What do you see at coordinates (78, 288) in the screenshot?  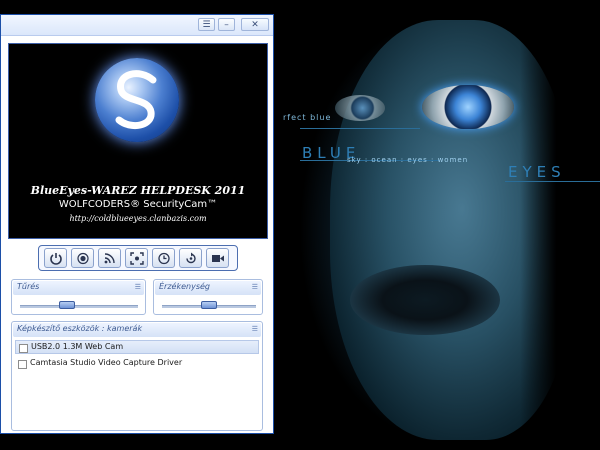 I see `tolerance-header: Tűrés ☰` at bounding box center [78, 288].